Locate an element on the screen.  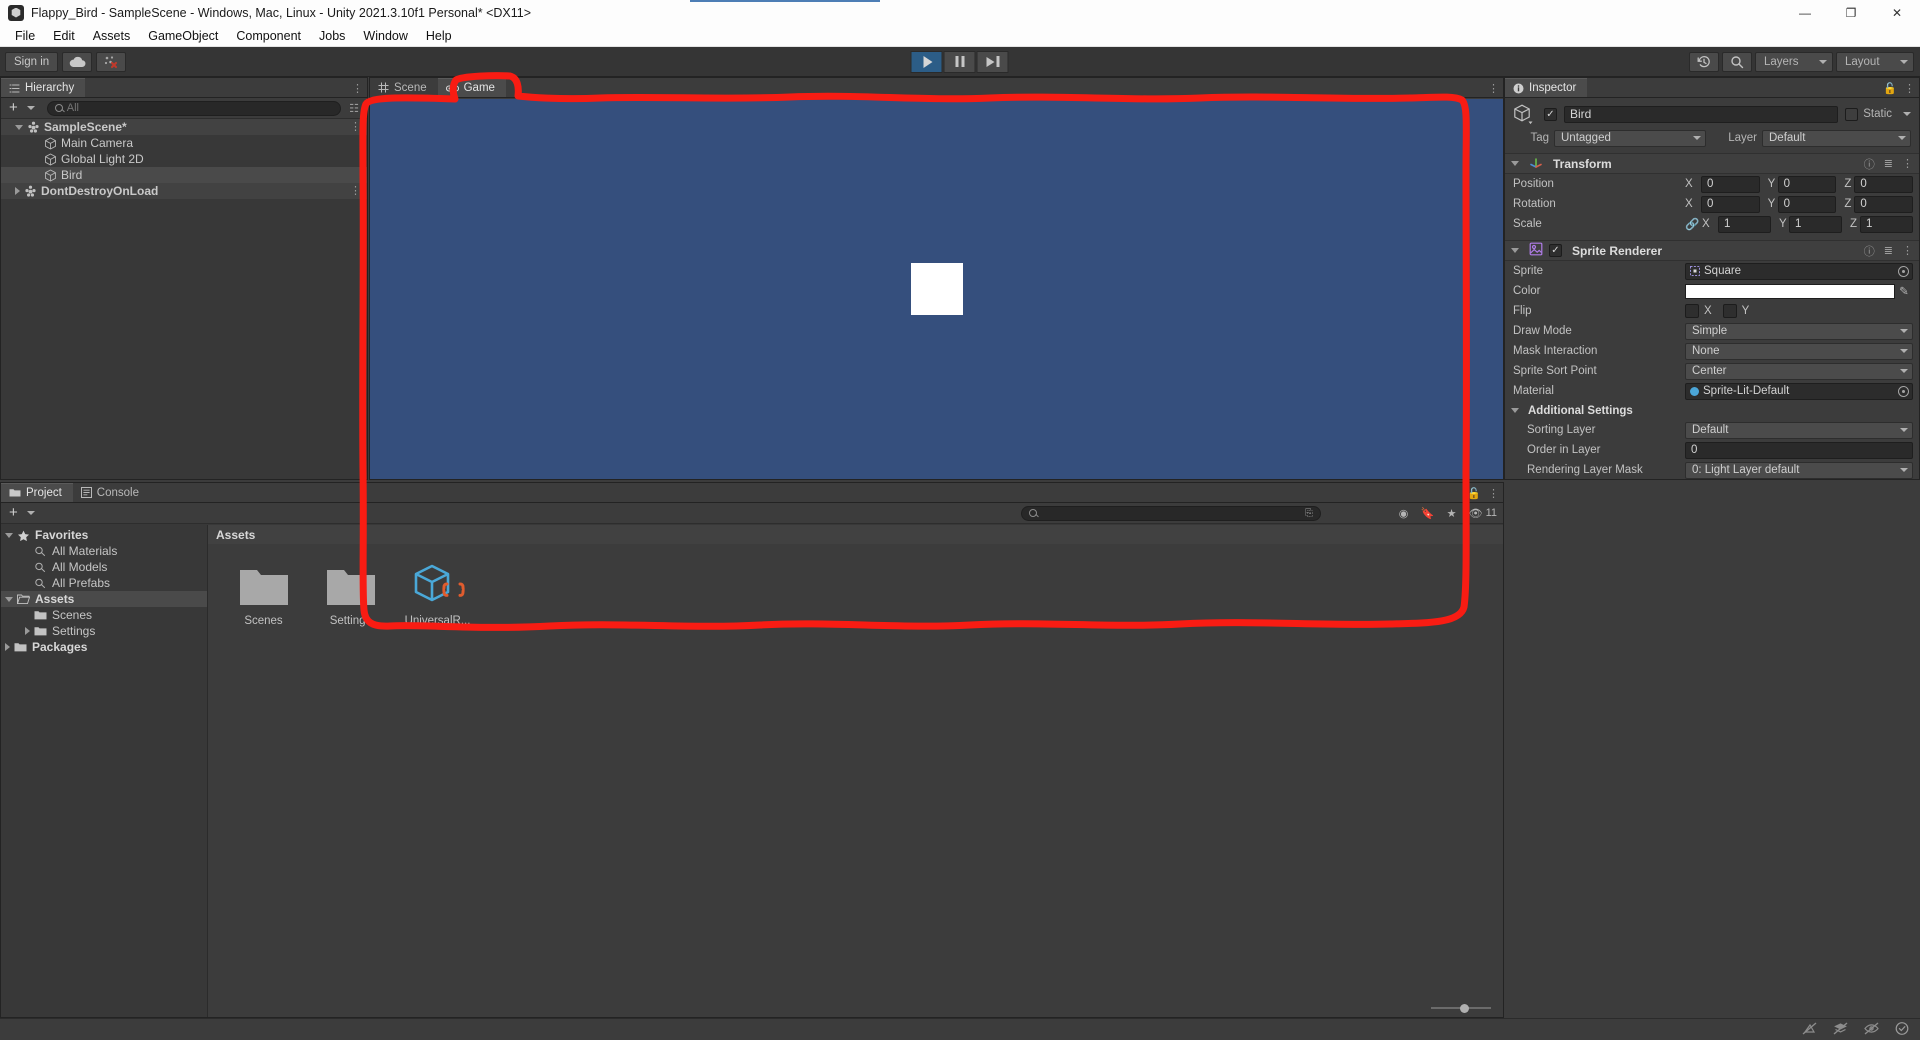
sprite-renderer-enabled-checkbox: ✓ is located at coordinates (1555, 250).